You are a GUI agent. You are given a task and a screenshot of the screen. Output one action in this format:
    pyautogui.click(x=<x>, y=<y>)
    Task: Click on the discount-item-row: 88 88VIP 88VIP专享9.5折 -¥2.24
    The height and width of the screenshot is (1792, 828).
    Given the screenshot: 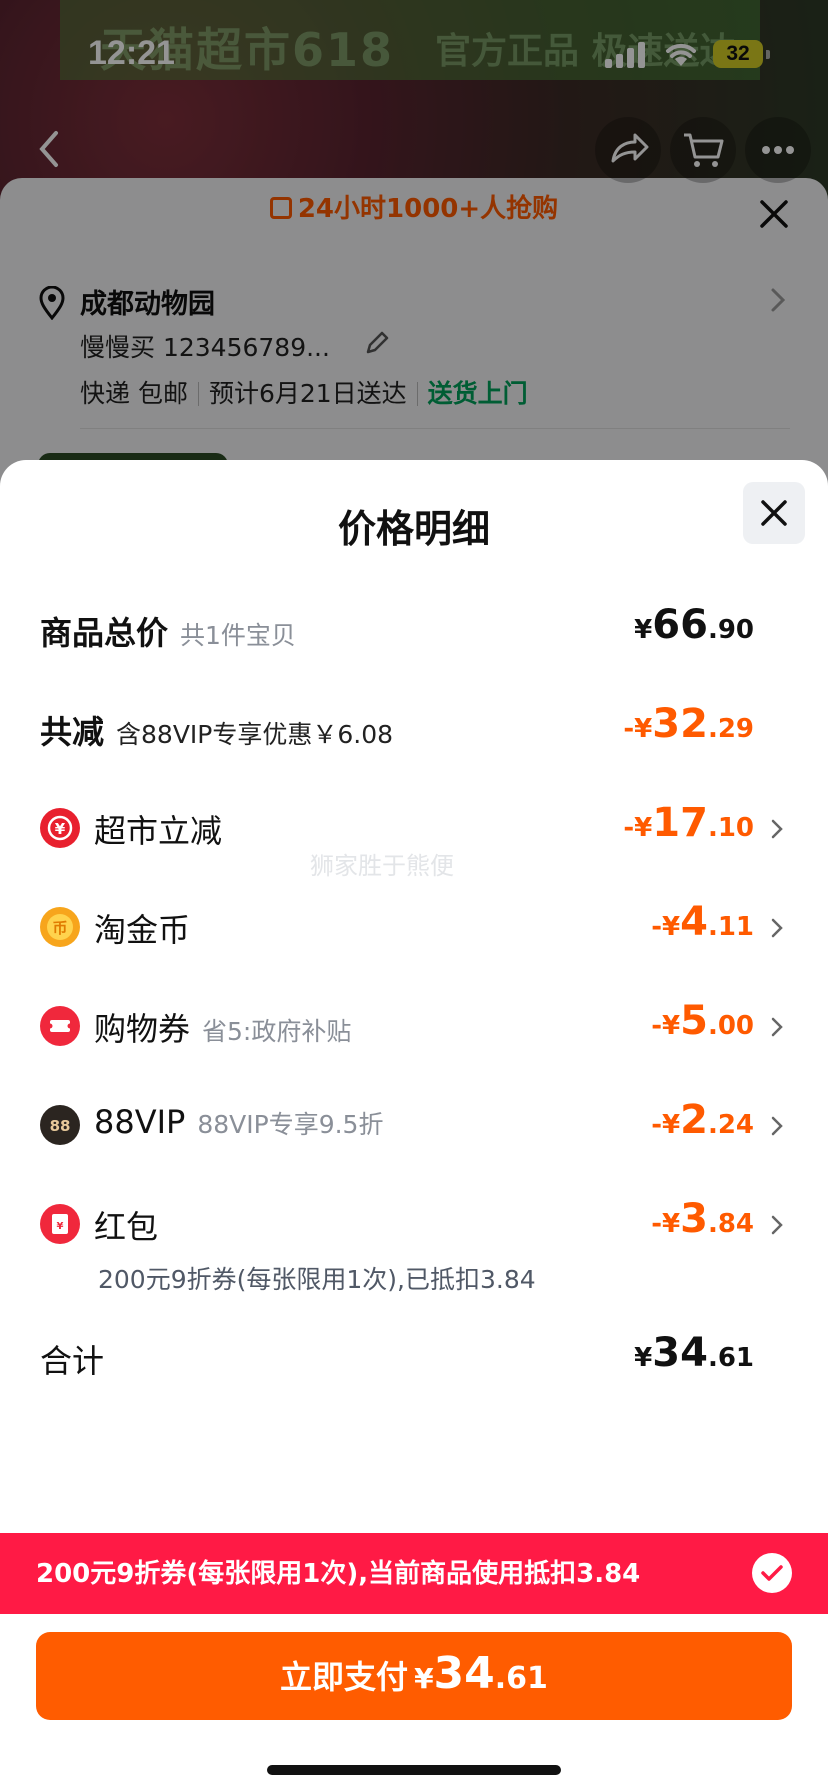 What is the action you would take?
    pyautogui.click(x=414, y=1125)
    